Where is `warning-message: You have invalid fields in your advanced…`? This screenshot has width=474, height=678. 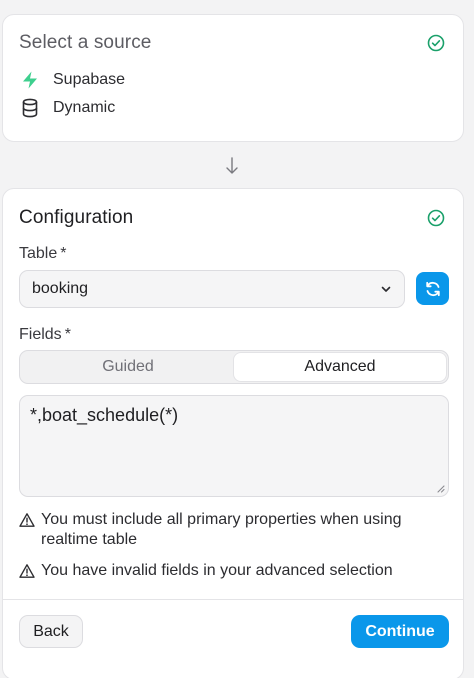 warning-message: You have invalid fields in your advanced… is located at coordinates (234, 571).